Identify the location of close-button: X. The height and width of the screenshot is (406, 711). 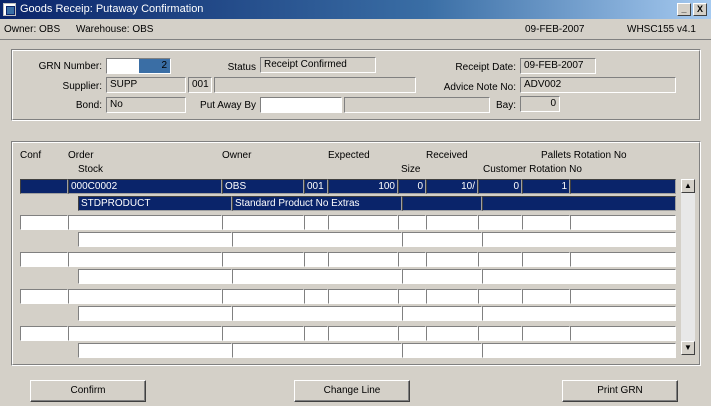
(700, 9).